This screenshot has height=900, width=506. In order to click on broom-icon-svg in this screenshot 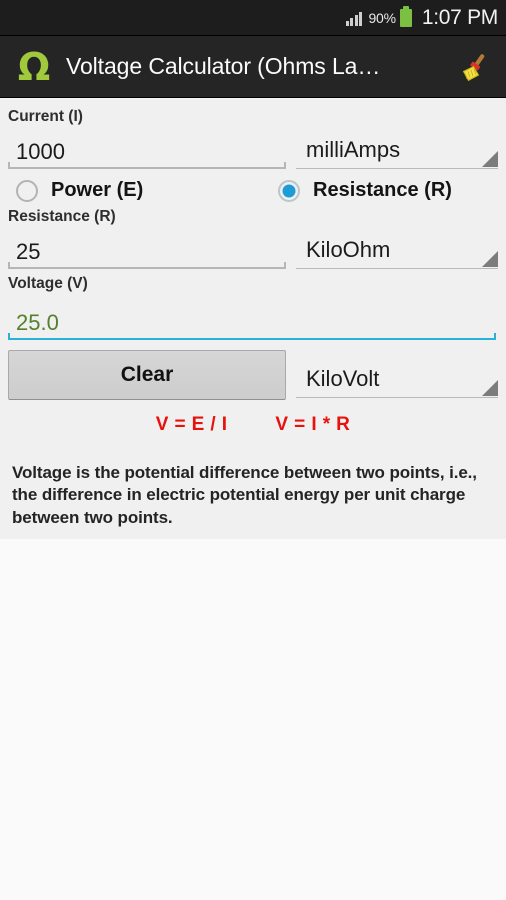, I will do `click(473, 67)`.